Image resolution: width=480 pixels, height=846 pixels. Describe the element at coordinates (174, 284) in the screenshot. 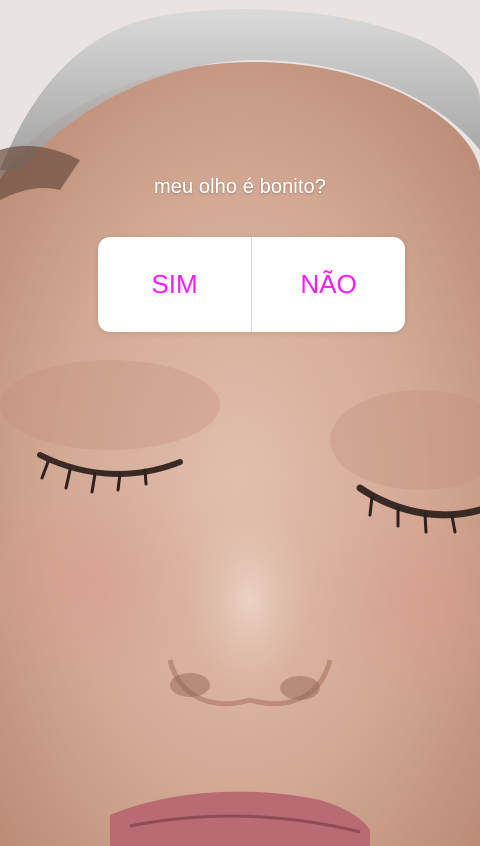

I see `poll-option-yes: SIM` at that location.